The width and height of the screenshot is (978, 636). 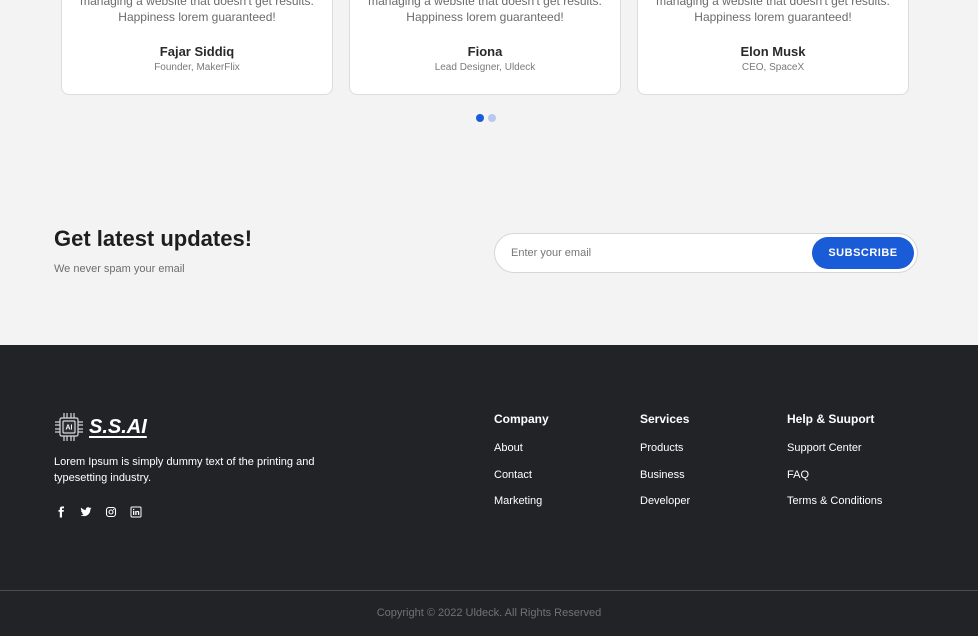 I want to click on footer-column-title: Services, so click(x=665, y=419).